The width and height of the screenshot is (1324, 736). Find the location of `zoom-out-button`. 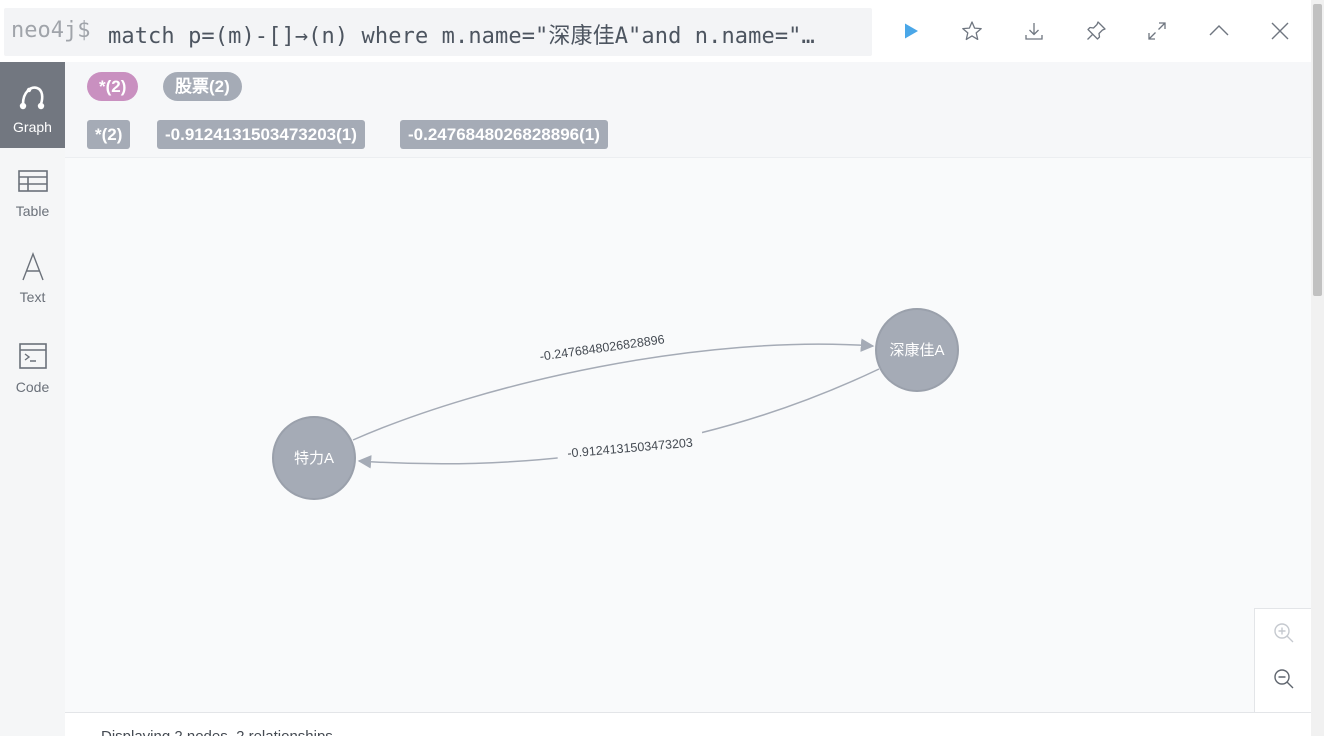

zoom-out-button is located at coordinates (1283, 681).